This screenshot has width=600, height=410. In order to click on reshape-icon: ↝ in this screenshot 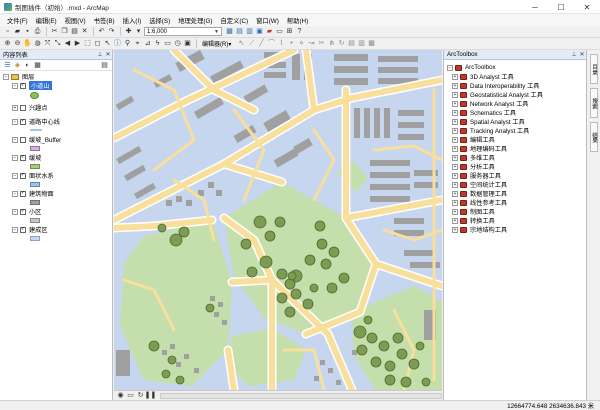, I will do `click(311, 43)`.